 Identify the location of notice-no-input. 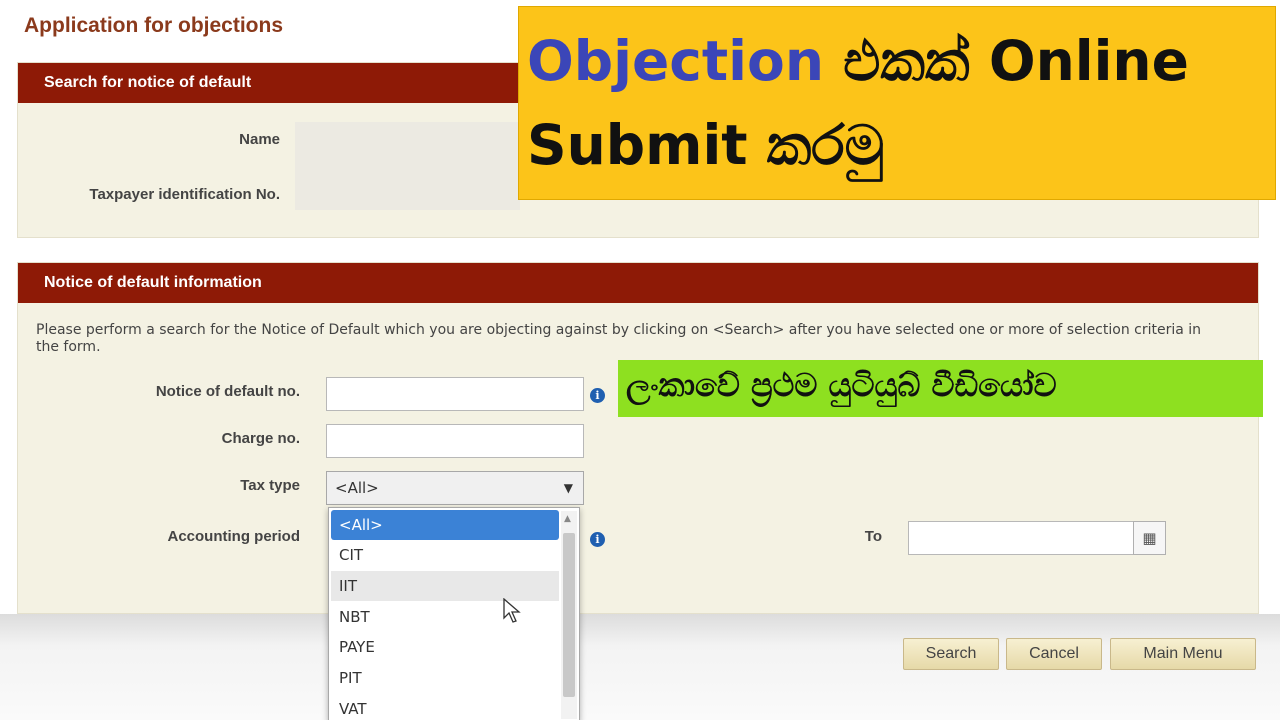
(455, 394).